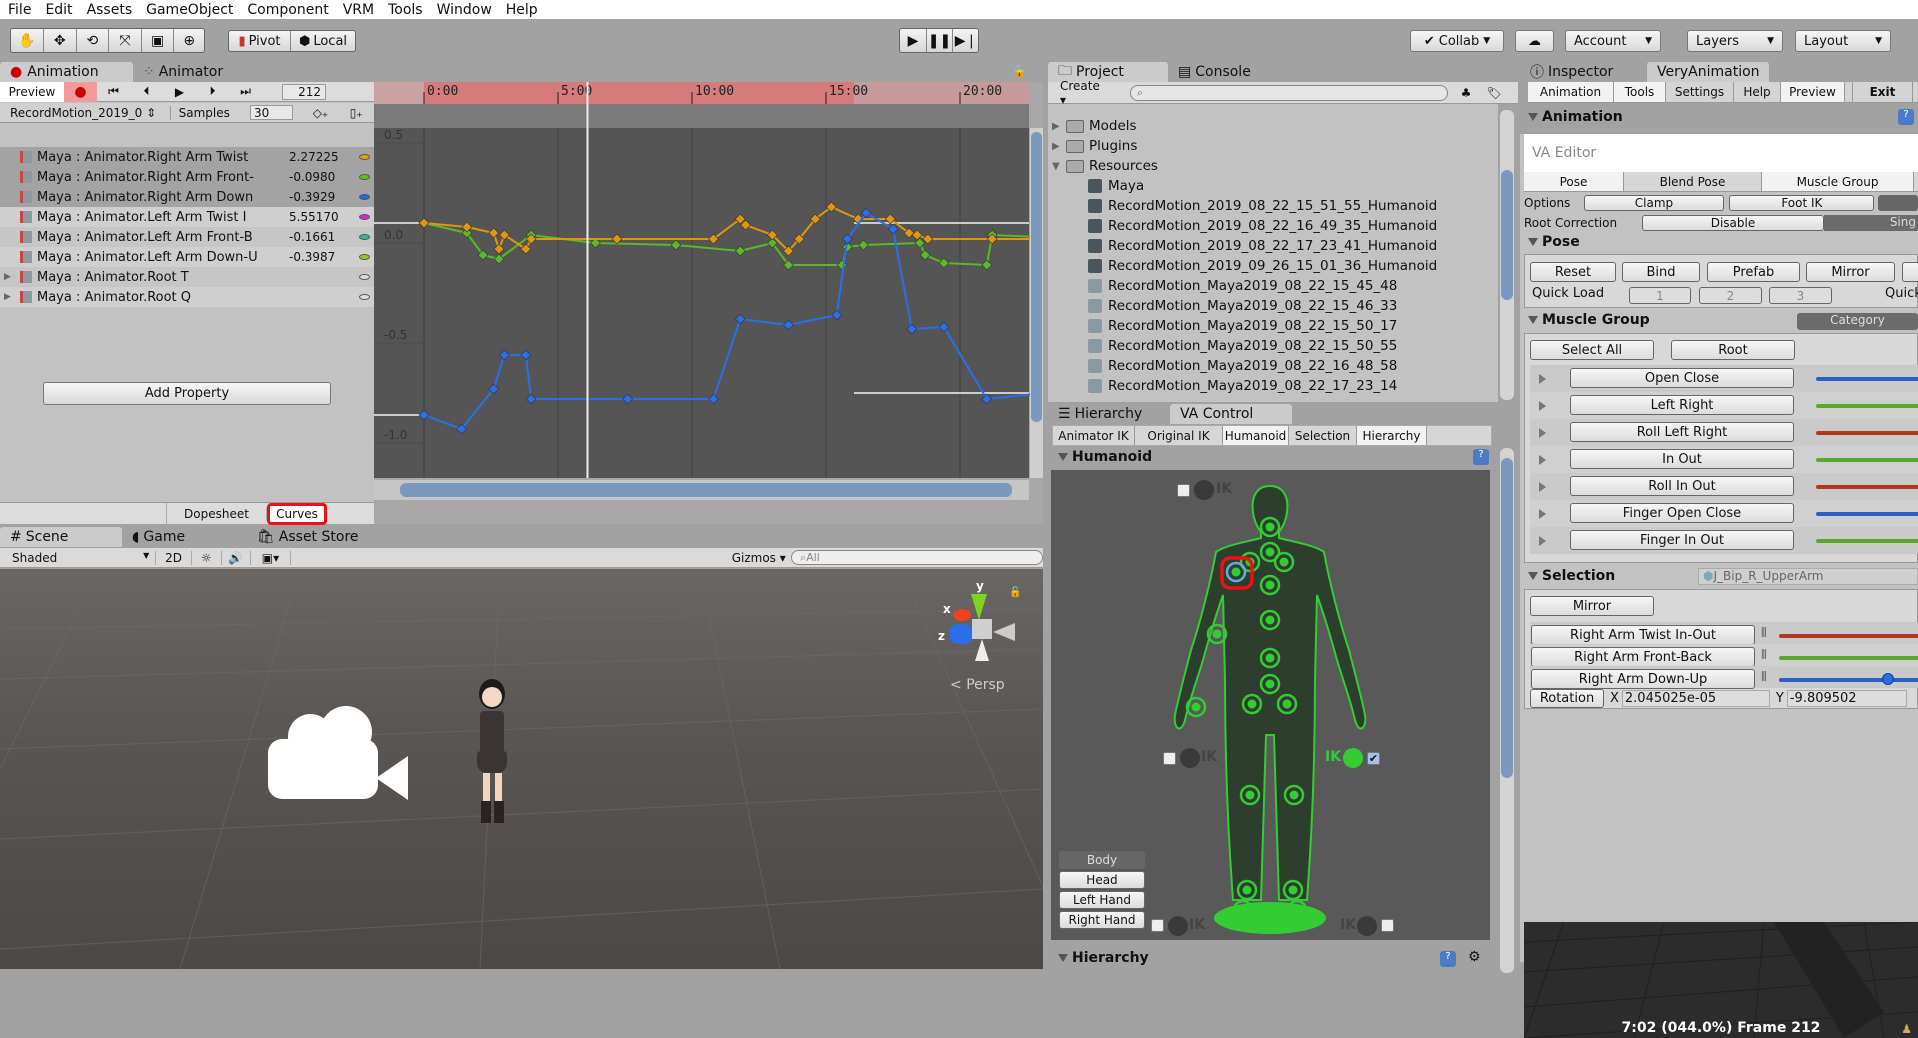  Describe the element at coordinates (324, 237) in the screenshot. I see `property-value: -0.1661` at that location.